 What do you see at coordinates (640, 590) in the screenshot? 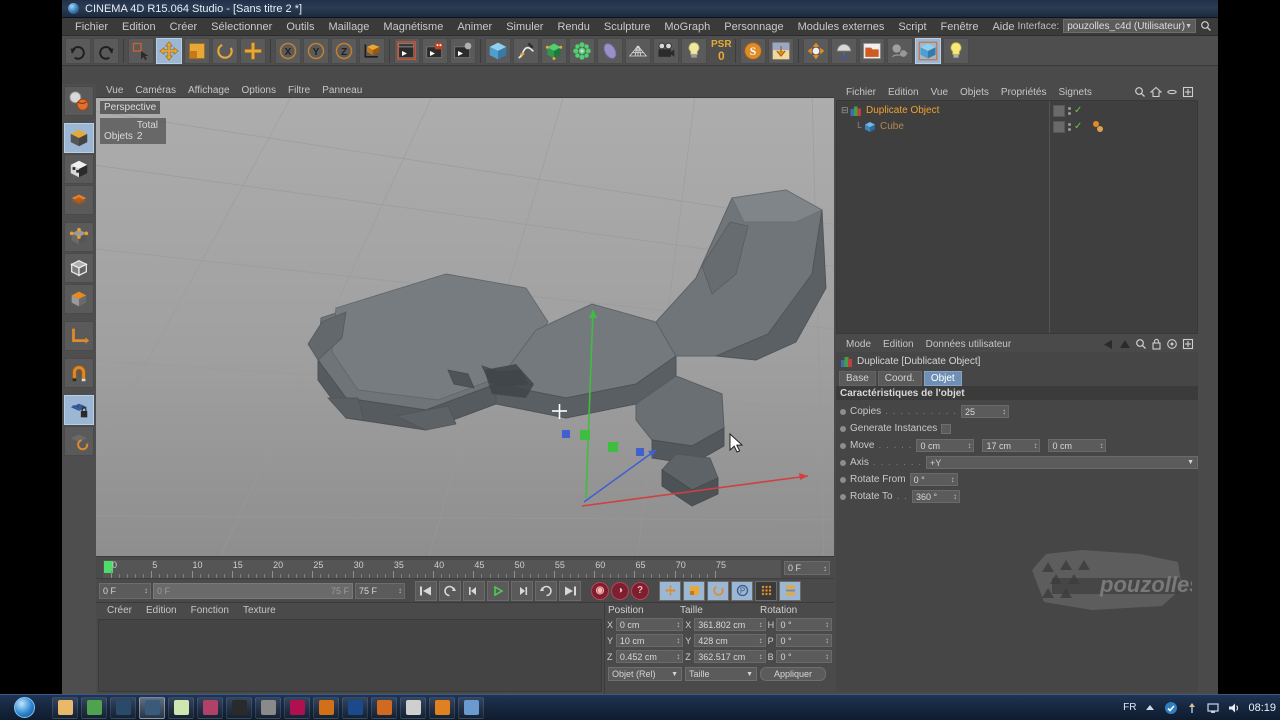
I see `record-question-button: ?` at bounding box center [640, 590].